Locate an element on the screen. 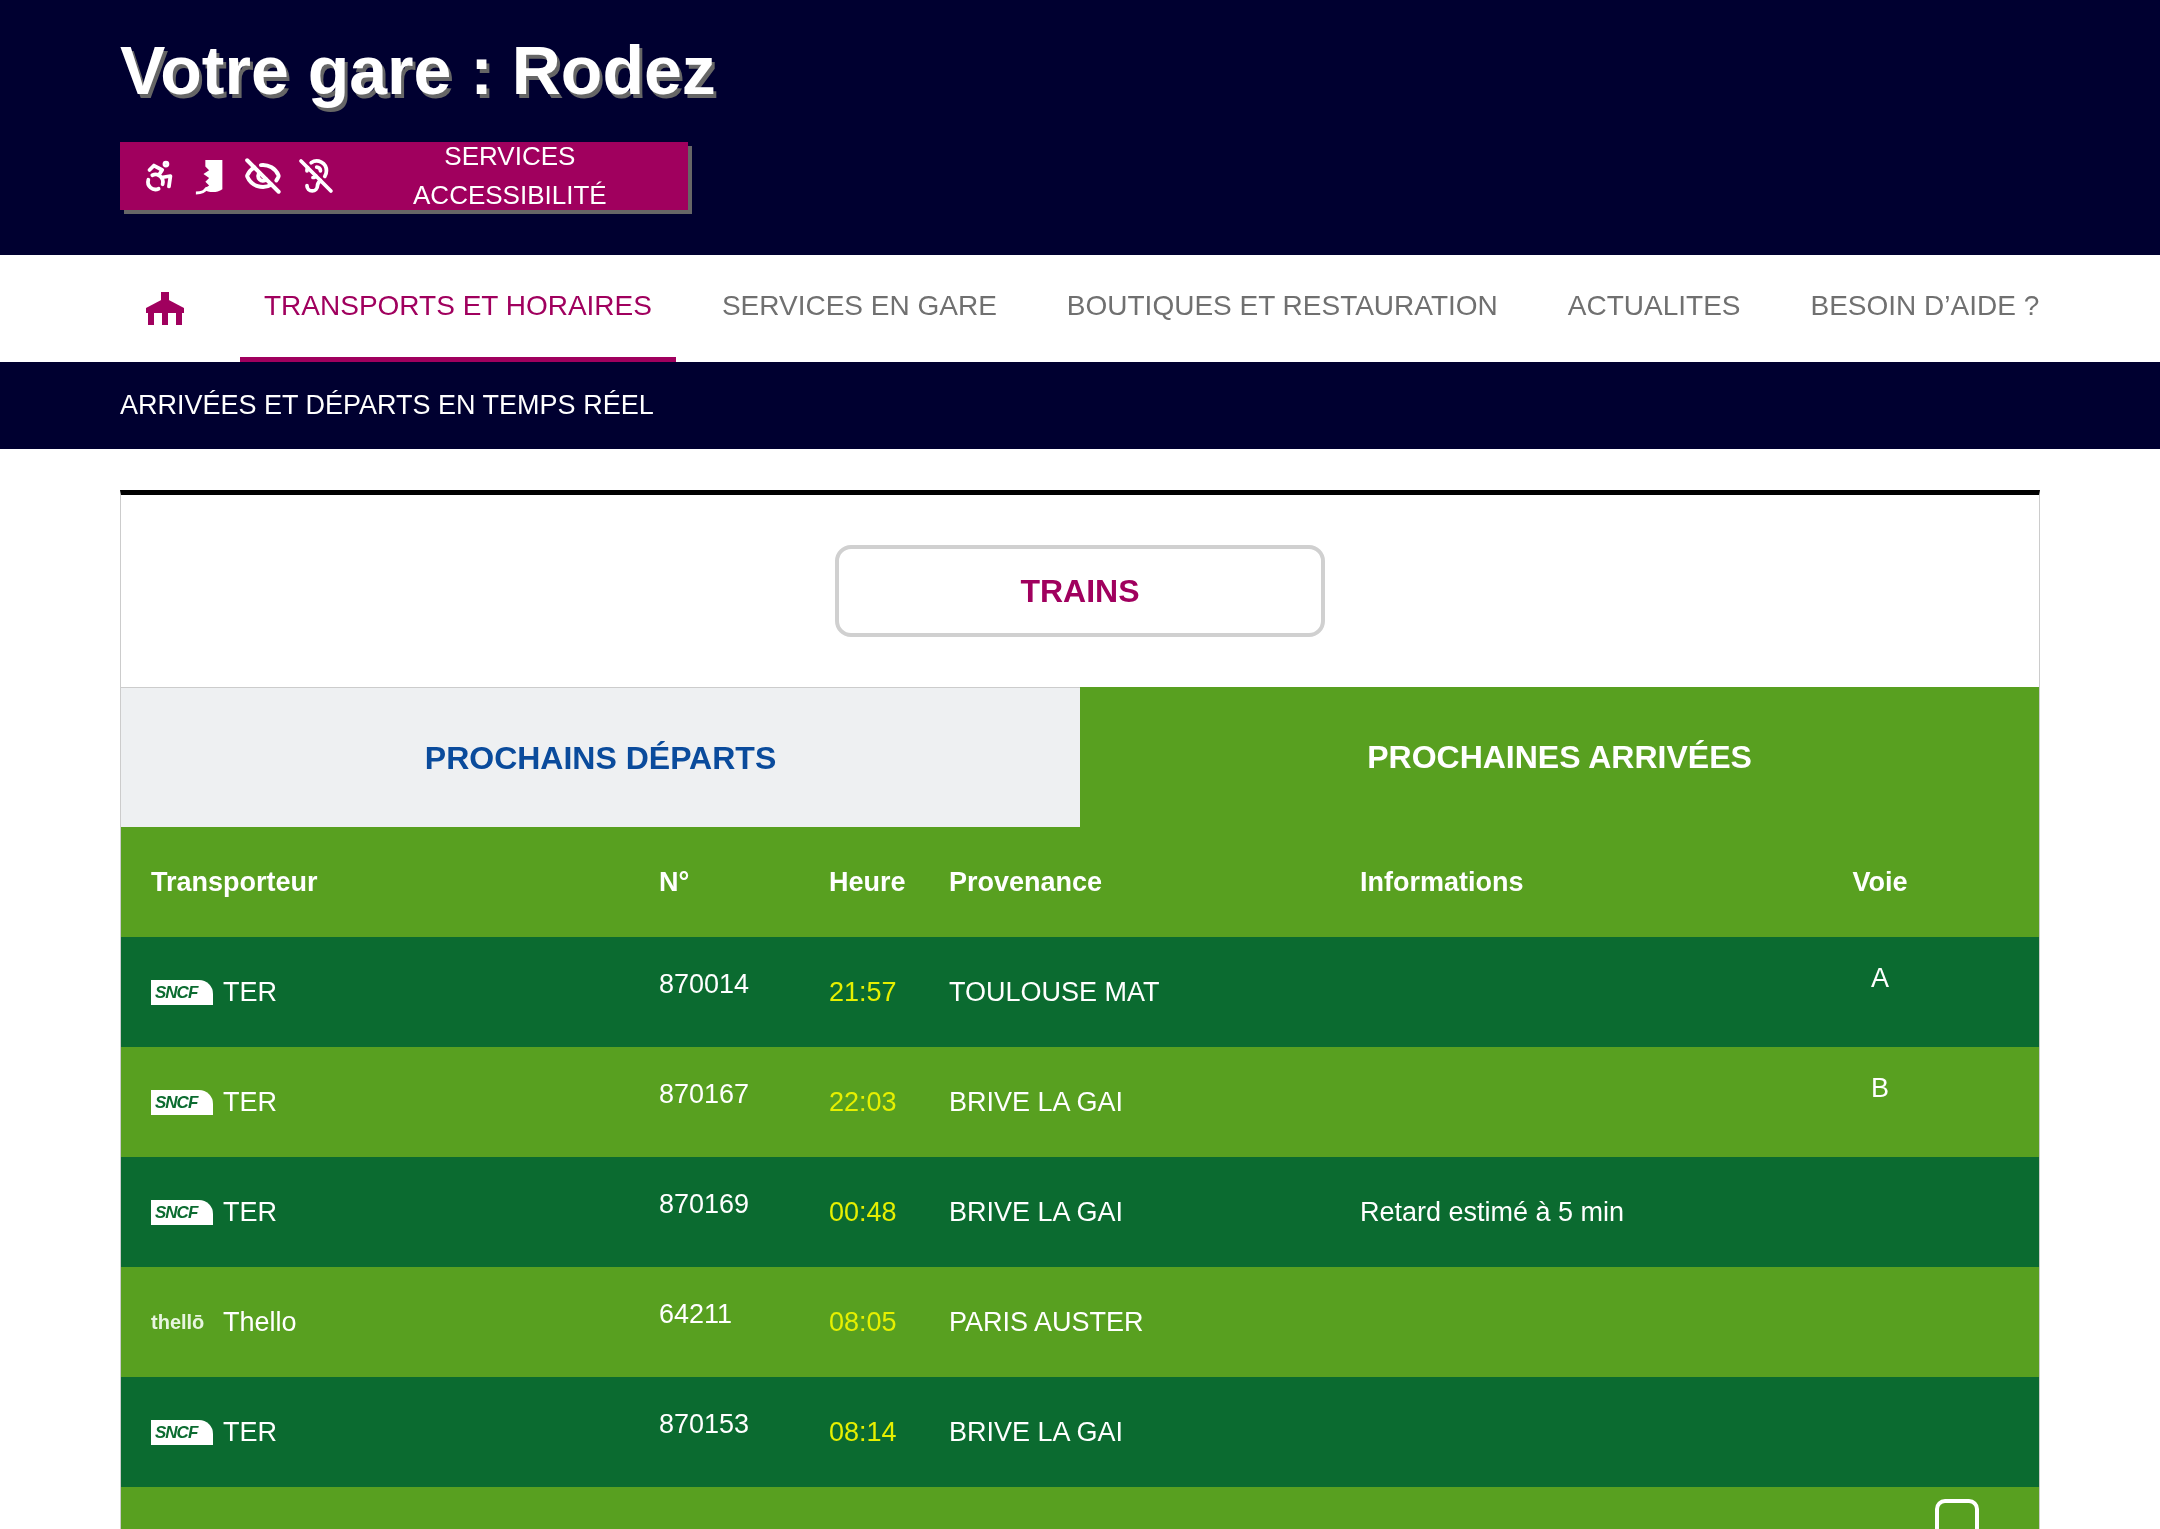 The height and width of the screenshot is (1529, 2160). board-tab: PROCHAINS DÉPARTS is located at coordinates (600, 757).